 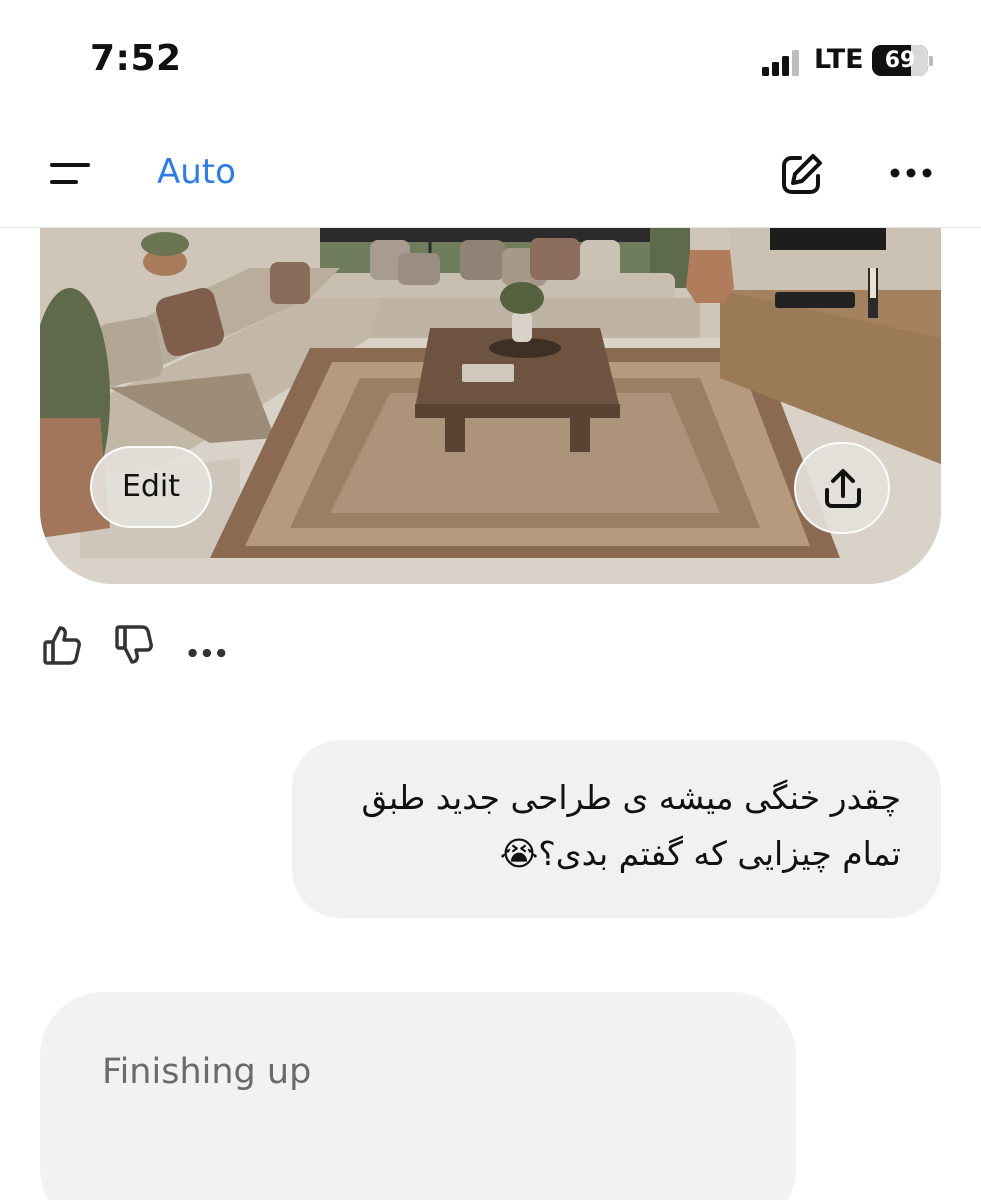 What do you see at coordinates (839, 59) in the screenshot?
I see `network-type: LTE` at bounding box center [839, 59].